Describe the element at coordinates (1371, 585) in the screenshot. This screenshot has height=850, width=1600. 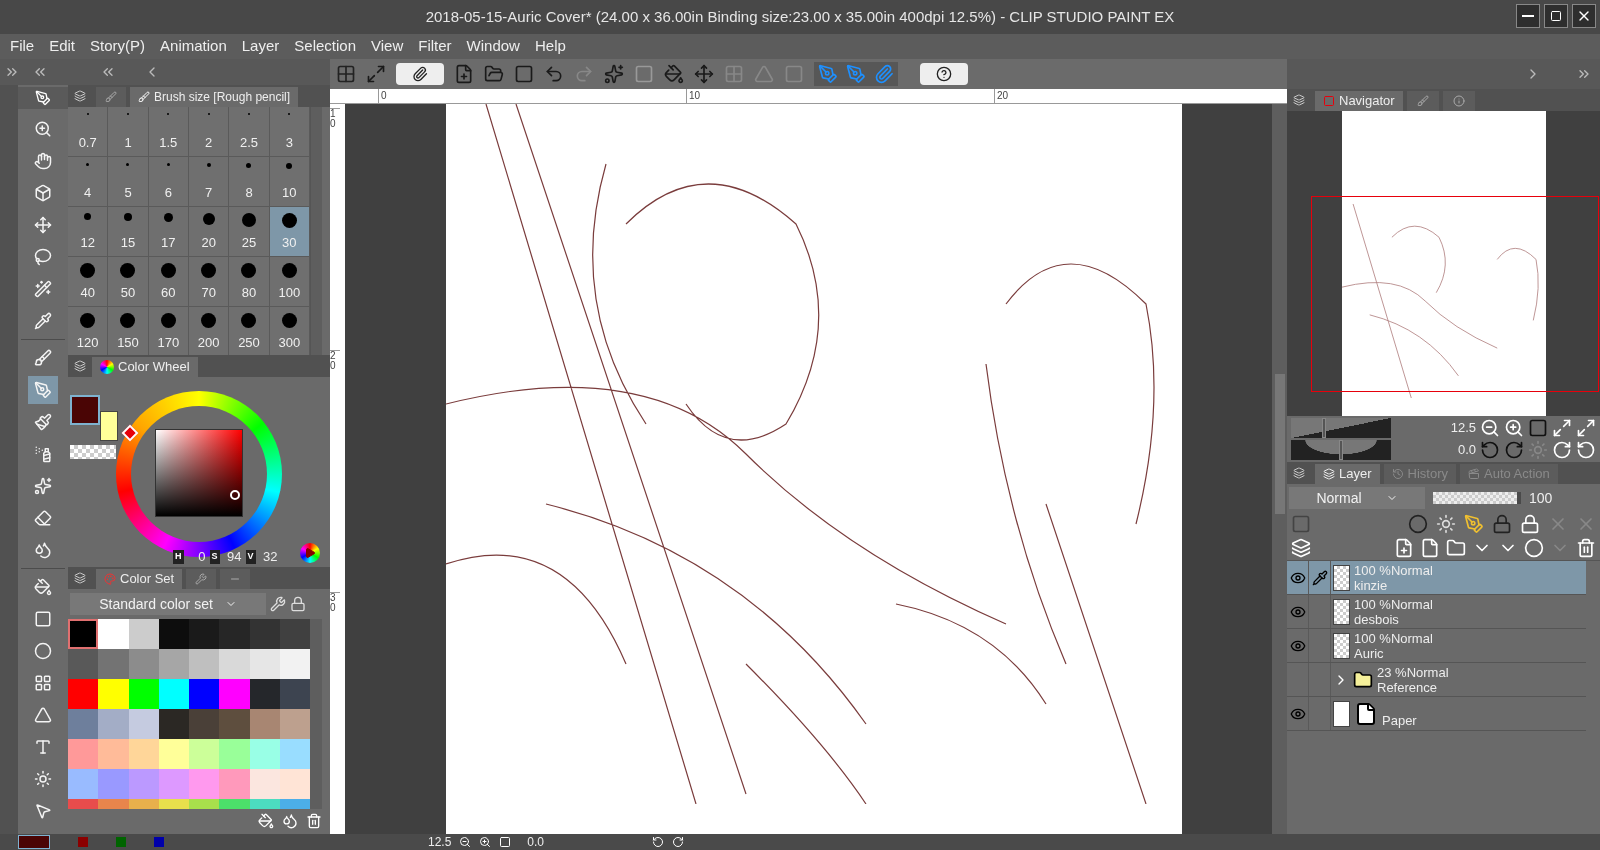
I see `layer-name: kinzie` at that location.